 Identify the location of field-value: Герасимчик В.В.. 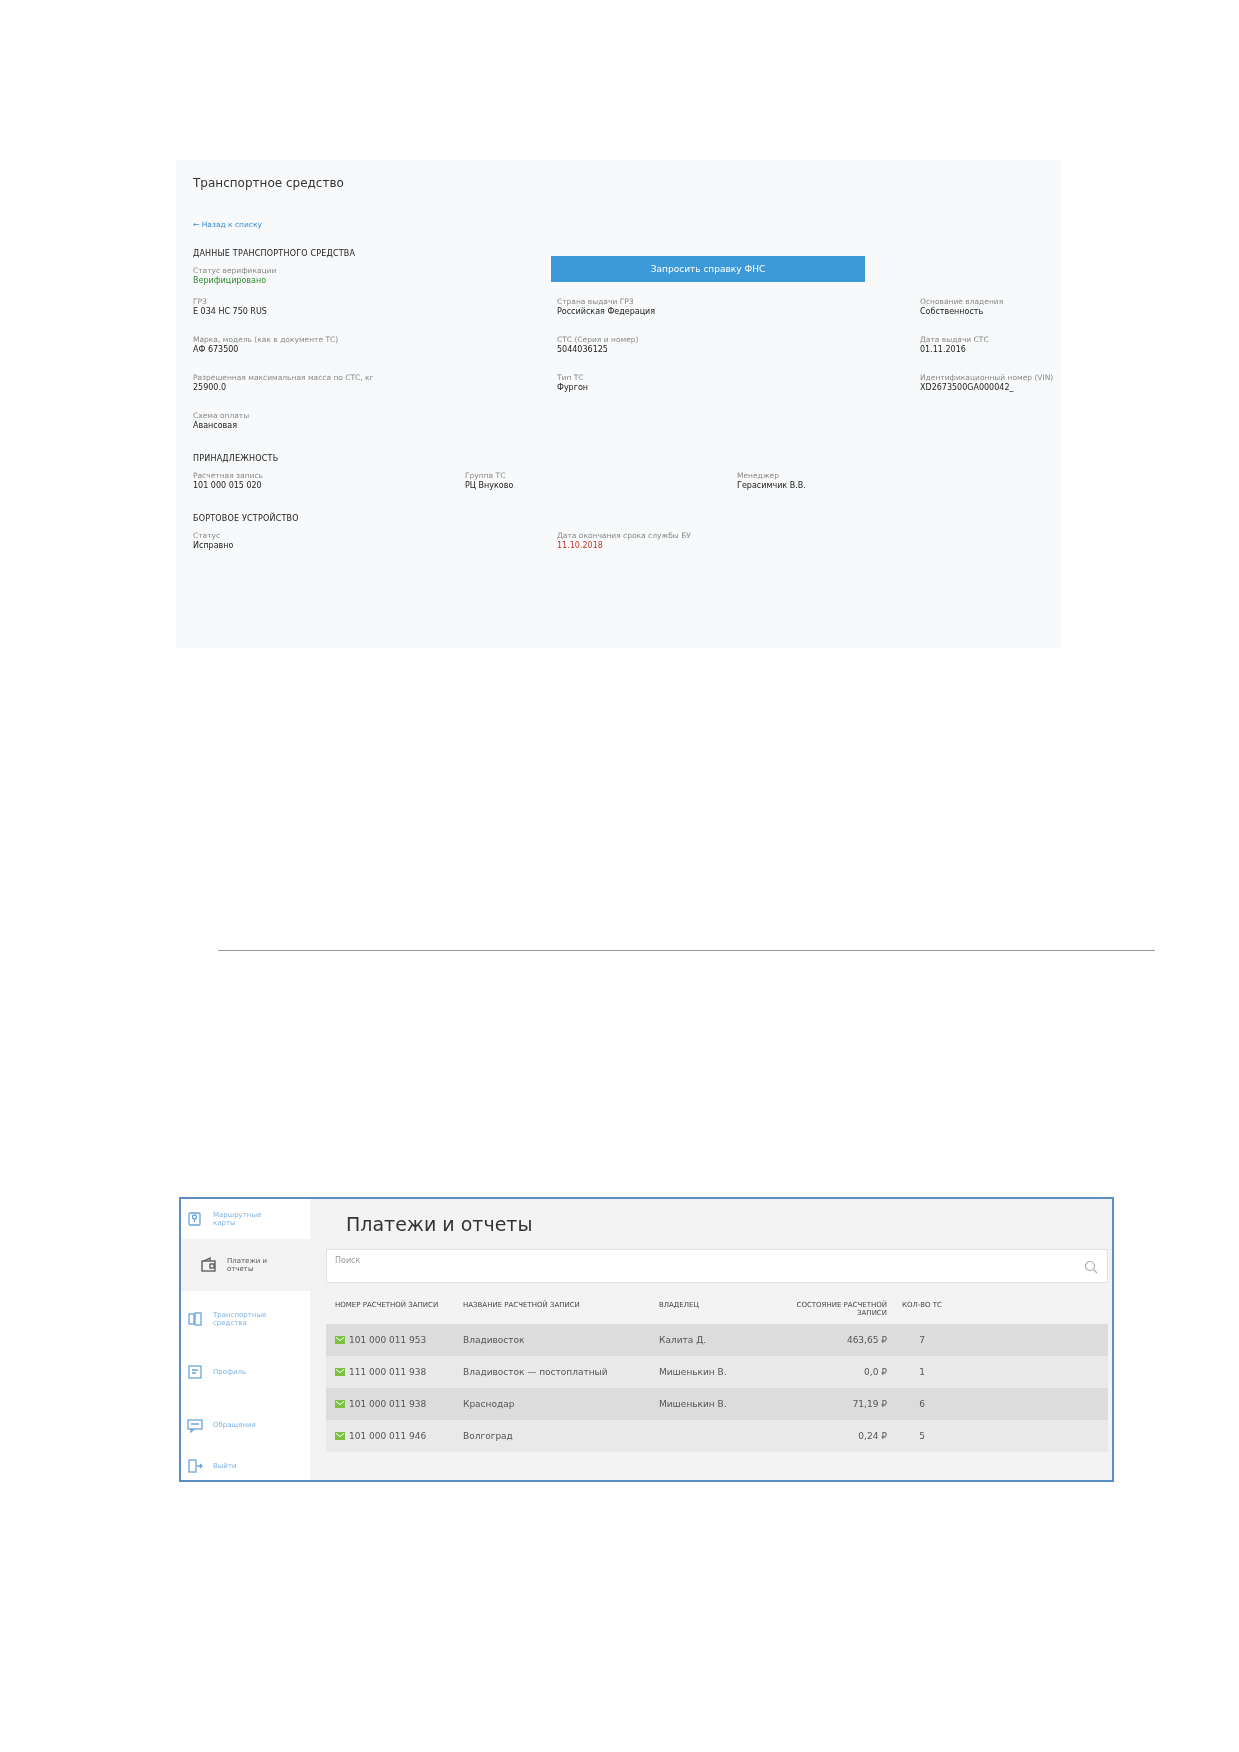
(772, 485).